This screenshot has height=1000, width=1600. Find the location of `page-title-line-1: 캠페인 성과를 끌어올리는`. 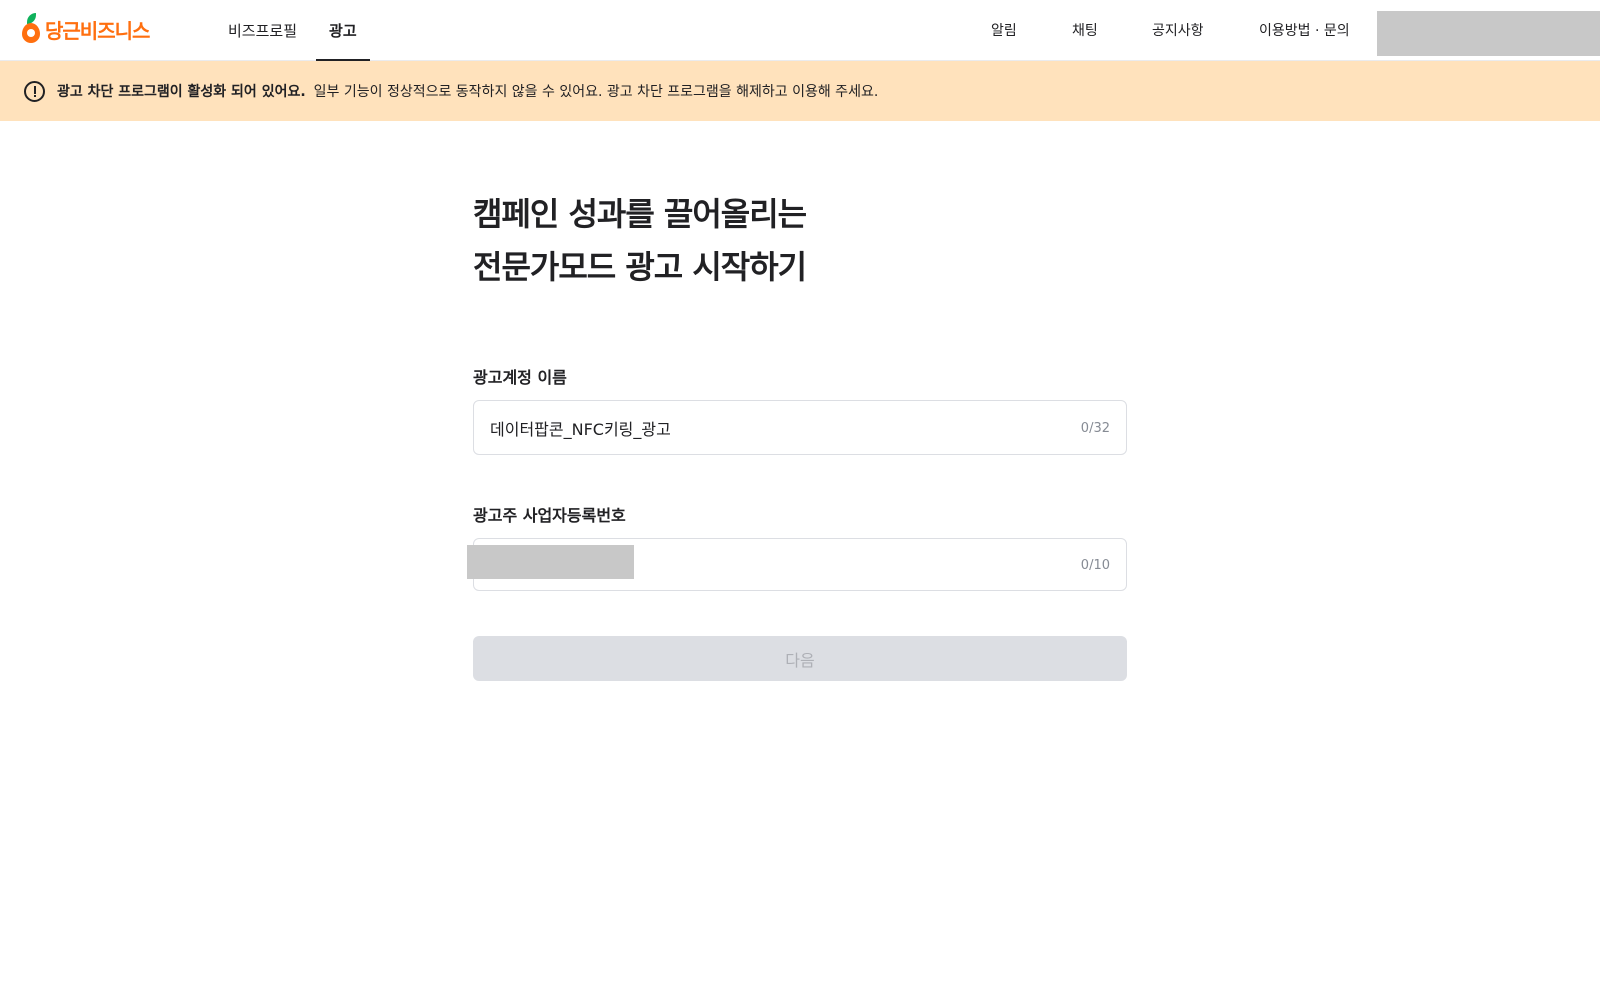

page-title-line-1: 캠페인 성과를 끌어올리는 is located at coordinates (640, 214).